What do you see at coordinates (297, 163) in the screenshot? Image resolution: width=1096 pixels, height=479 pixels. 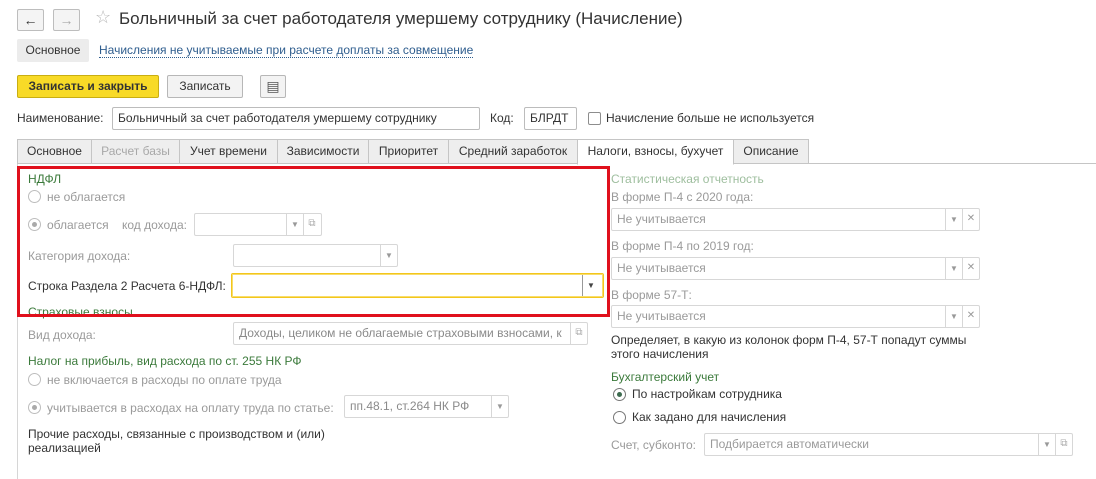 I see `tab-underline` at bounding box center [297, 163].